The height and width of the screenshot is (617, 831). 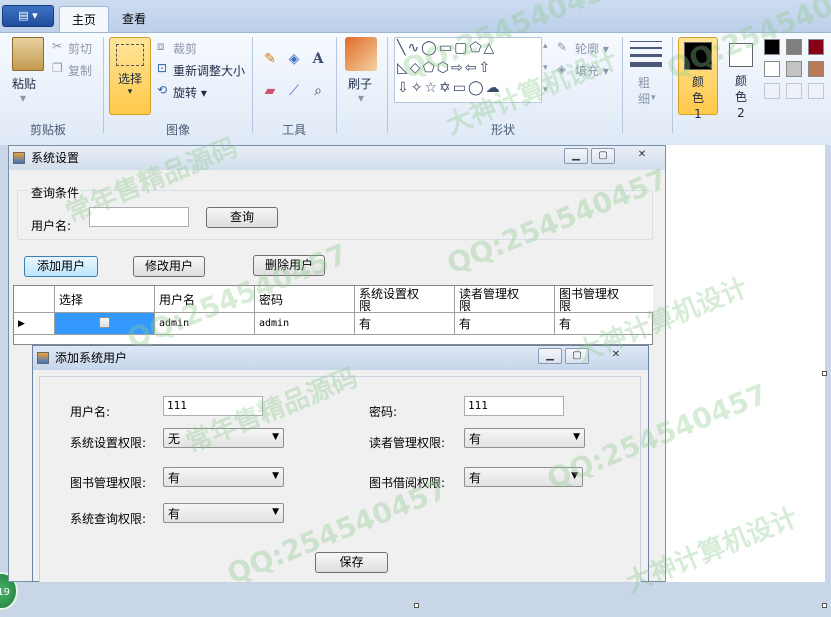 I want to click on brushes-dropdown-icon: ▾, so click(x=361, y=98).